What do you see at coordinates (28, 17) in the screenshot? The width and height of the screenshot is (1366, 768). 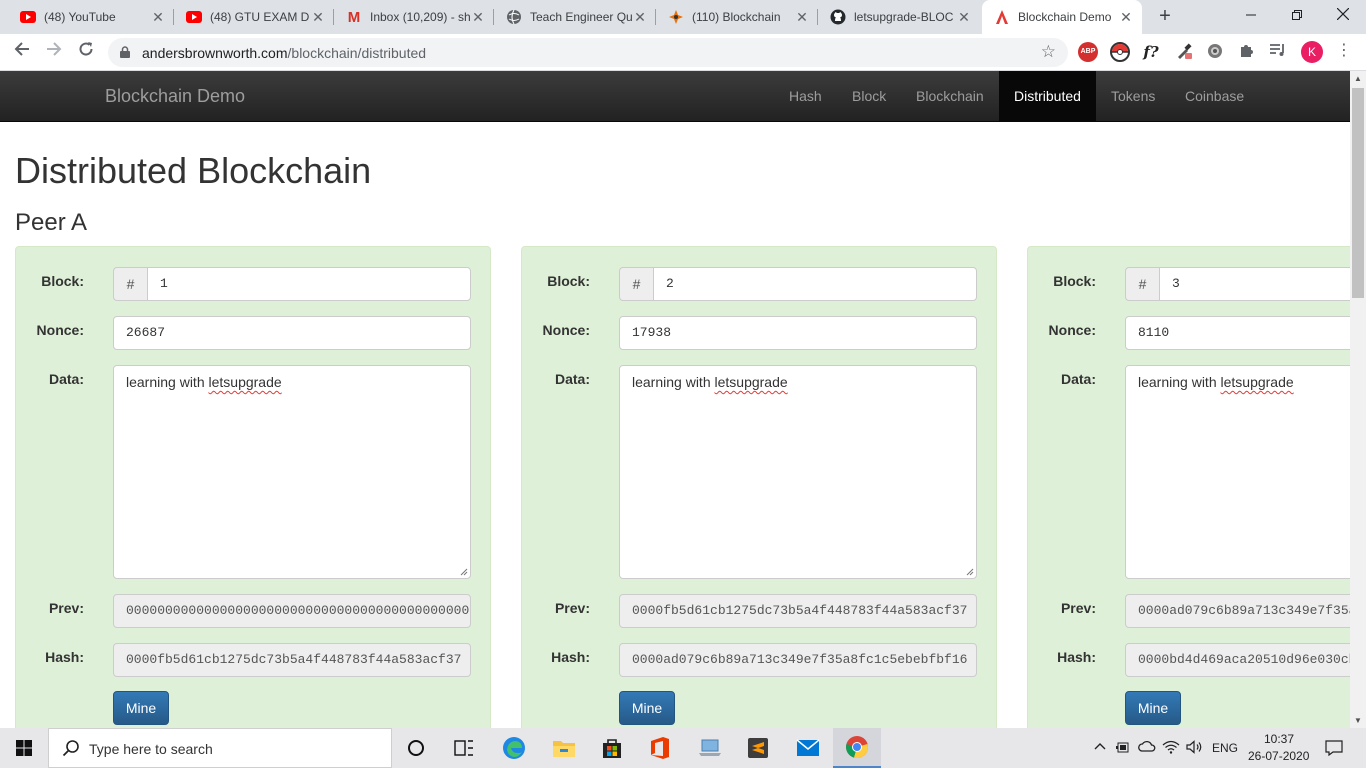 I see `youtube-icon` at bounding box center [28, 17].